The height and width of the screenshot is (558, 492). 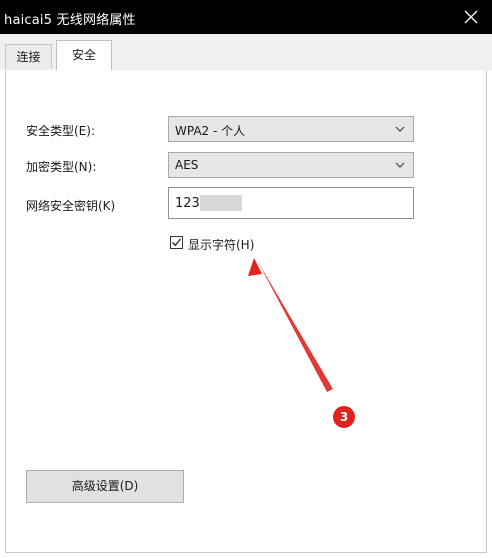 What do you see at coordinates (290, 325) in the screenshot?
I see `annotation-arrow` at bounding box center [290, 325].